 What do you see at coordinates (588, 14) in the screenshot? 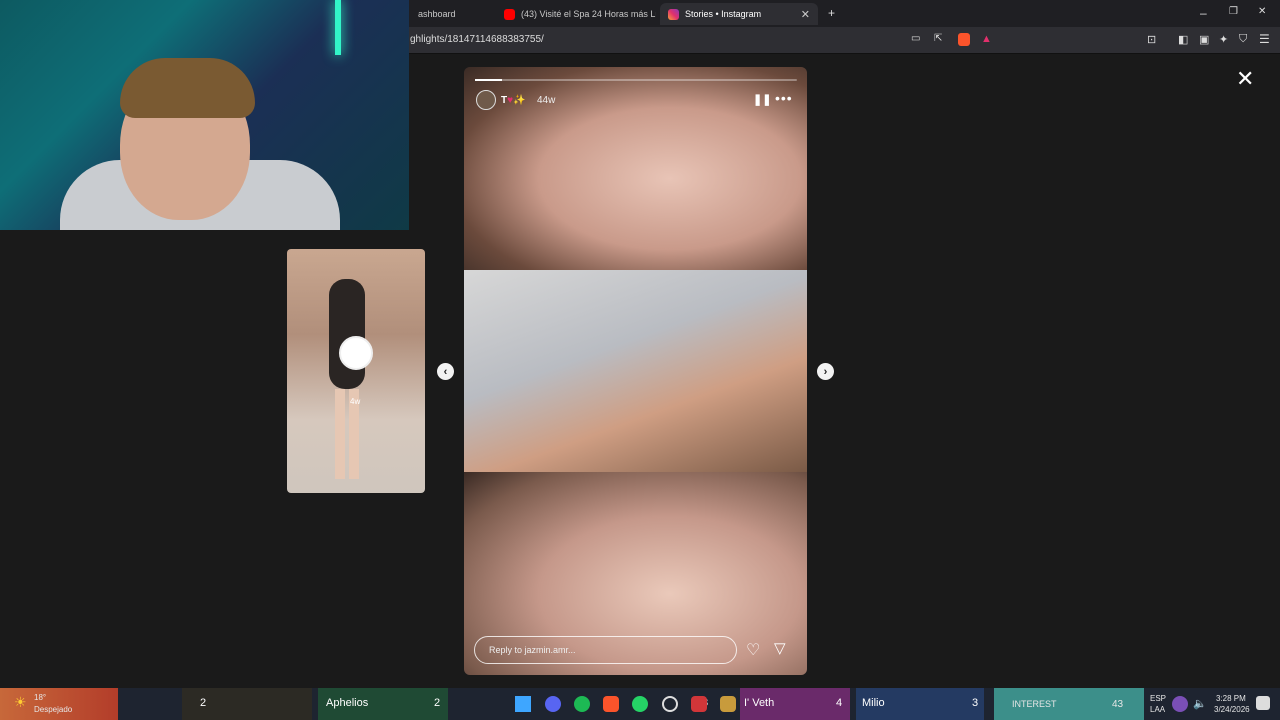
I see `tab-label: (43) Visité el Spa 24 Horas más Lujoso` at bounding box center [588, 14].